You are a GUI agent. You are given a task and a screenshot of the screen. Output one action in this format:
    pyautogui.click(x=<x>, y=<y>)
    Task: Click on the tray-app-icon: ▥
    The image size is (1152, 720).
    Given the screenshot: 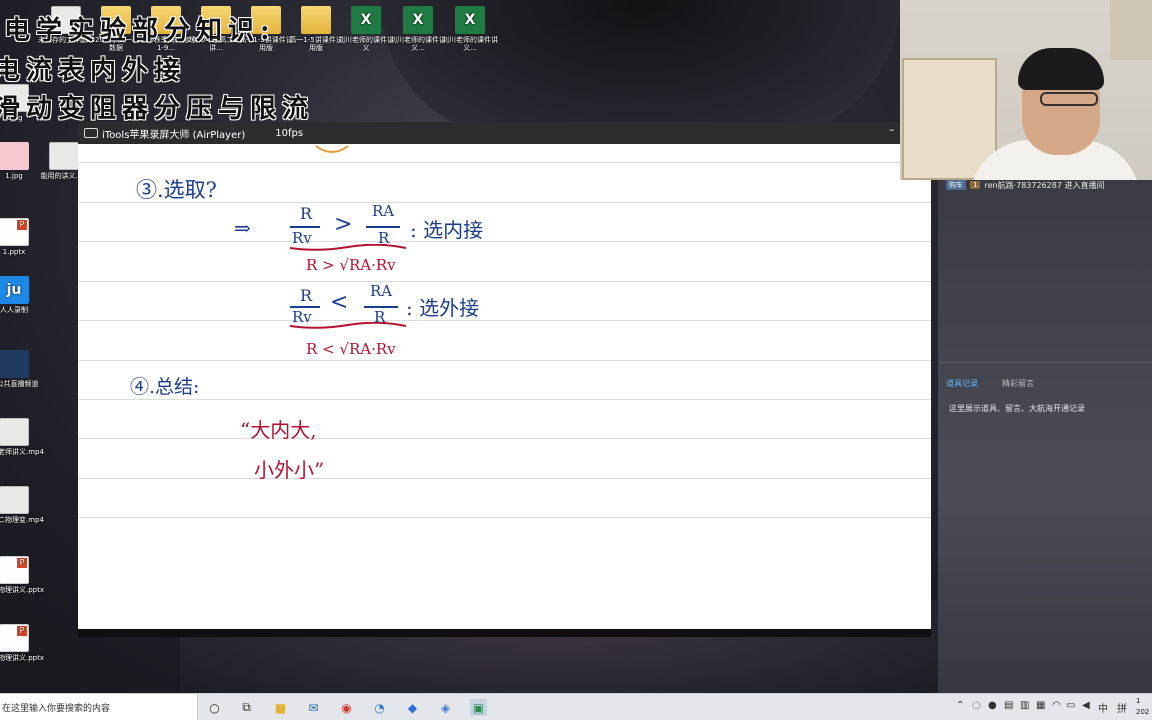 What is the action you would take?
    pyautogui.click(x=1024, y=705)
    